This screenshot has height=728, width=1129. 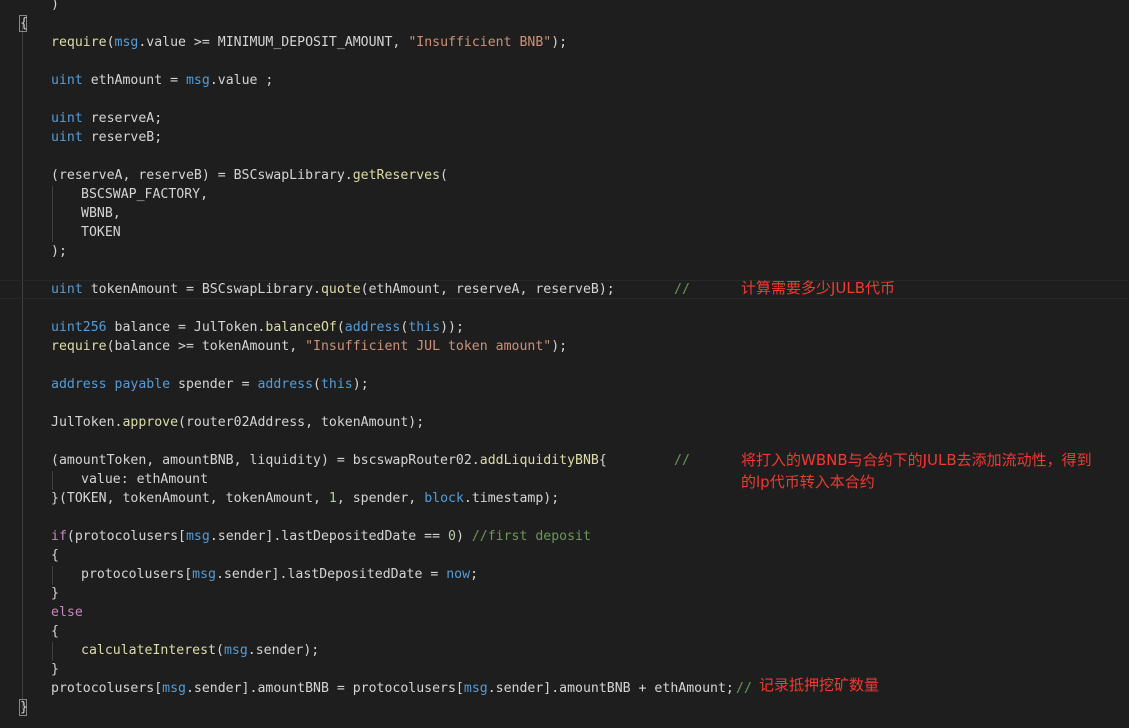 I want to click on code-token: ));, so click(x=452, y=327).